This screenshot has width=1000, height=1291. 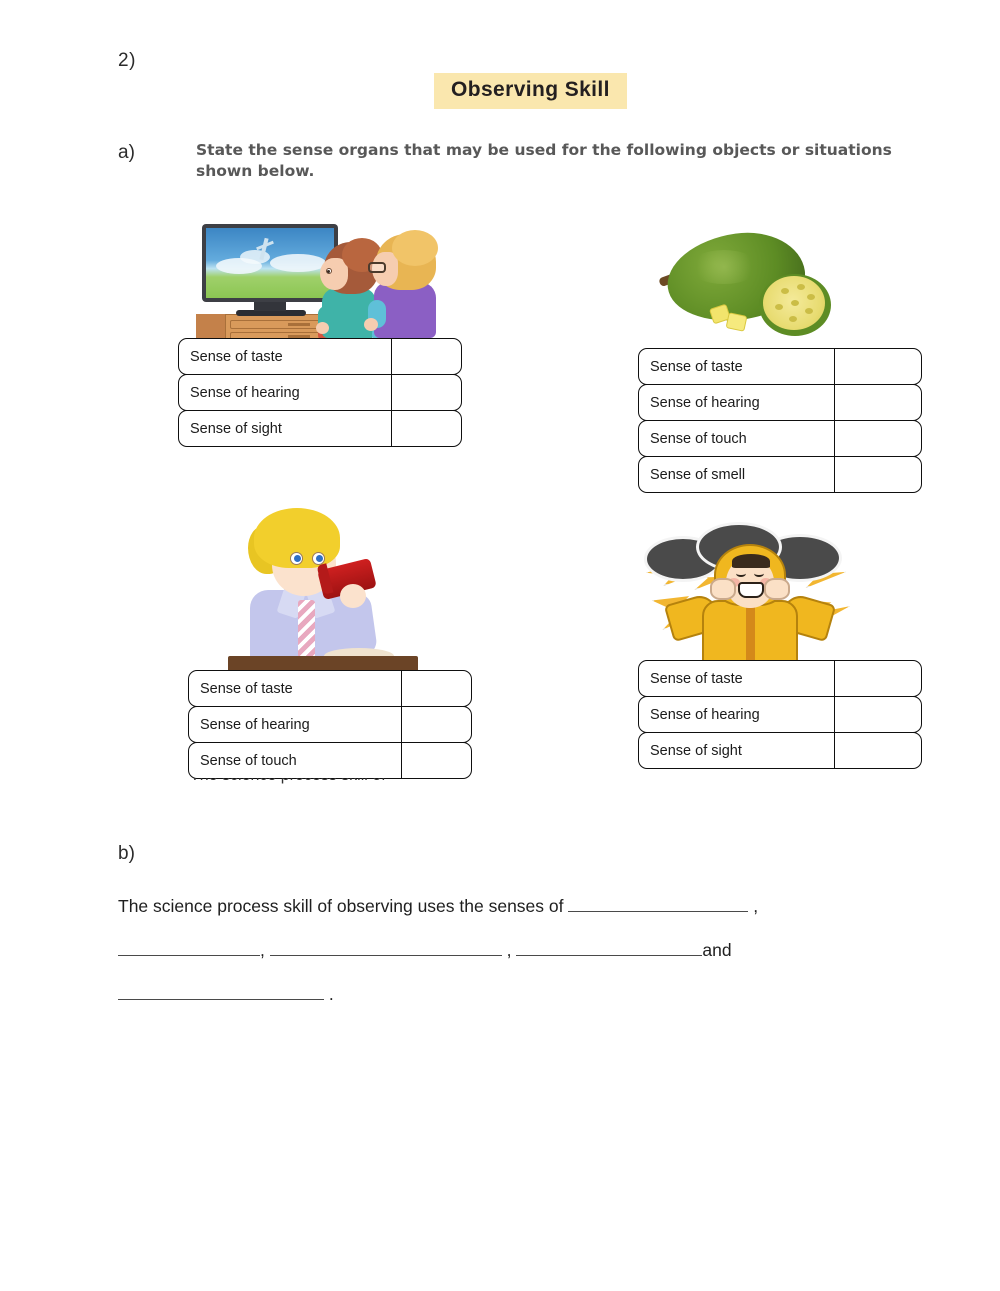 What do you see at coordinates (323, 663) in the screenshot?
I see `table-surface` at bounding box center [323, 663].